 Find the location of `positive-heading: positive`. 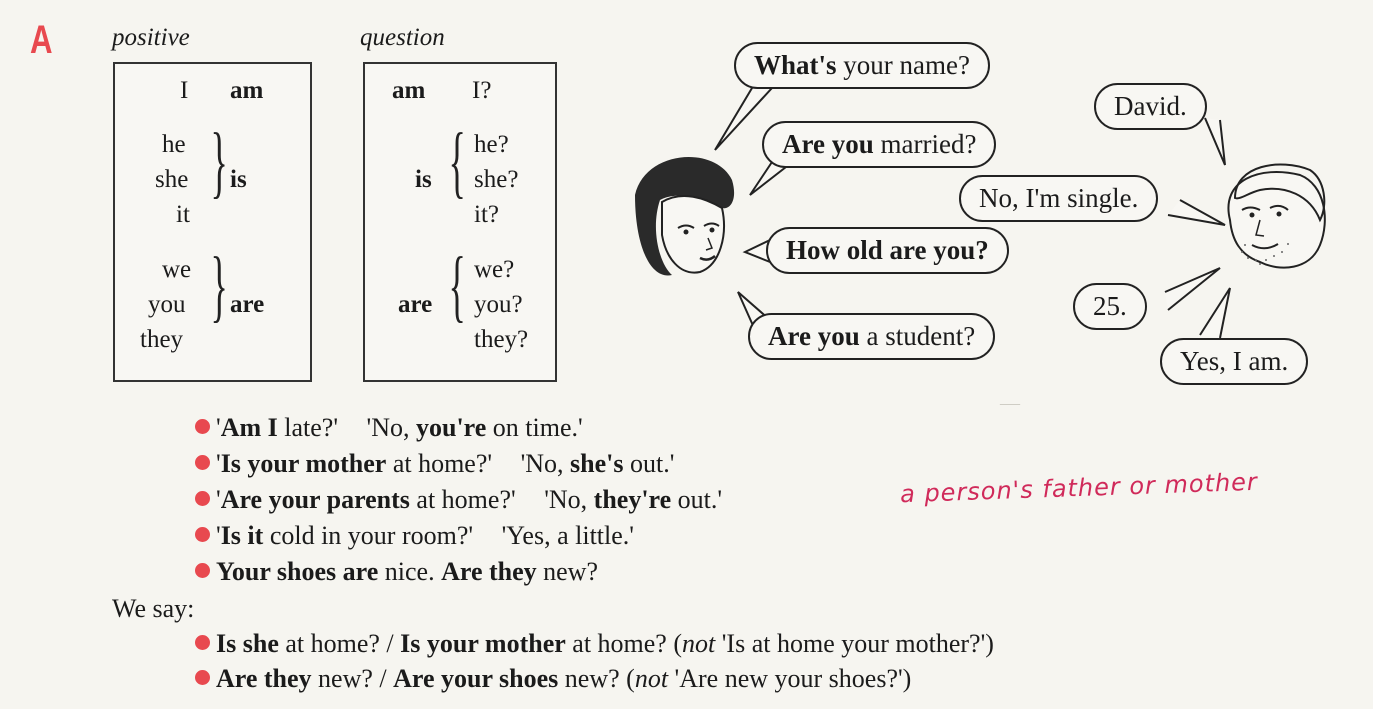

positive-heading: positive is located at coordinates (151, 37).